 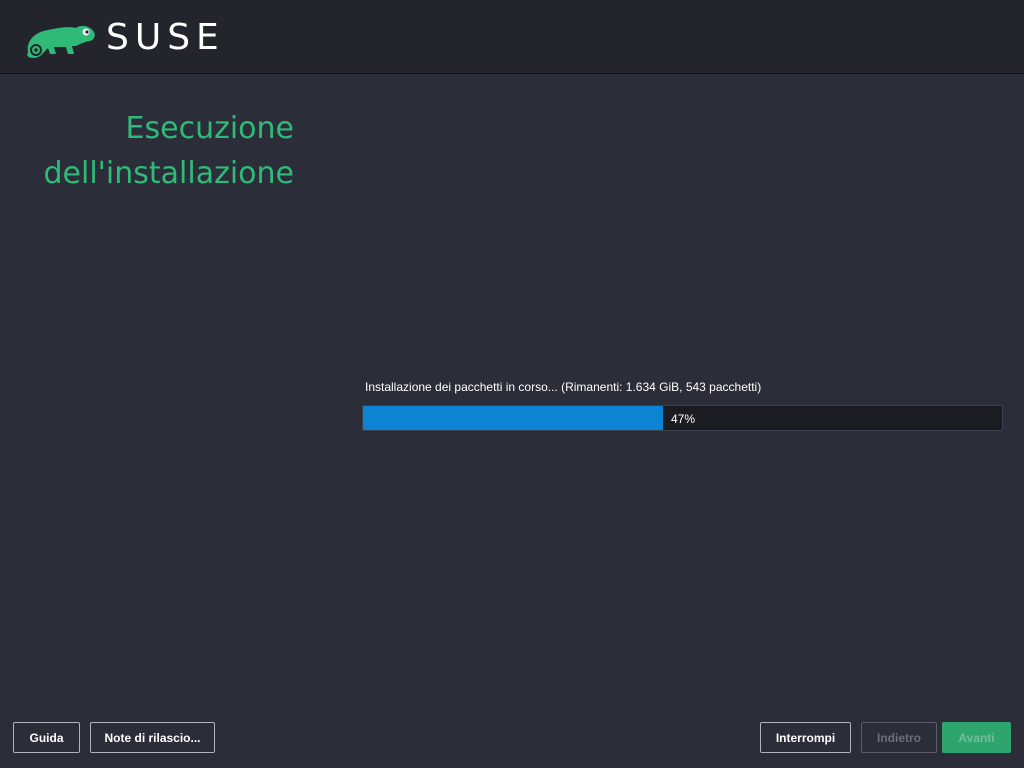 What do you see at coordinates (168, 173) in the screenshot?
I see `page-title-line2: dell'installazione` at bounding box center [168, 173].